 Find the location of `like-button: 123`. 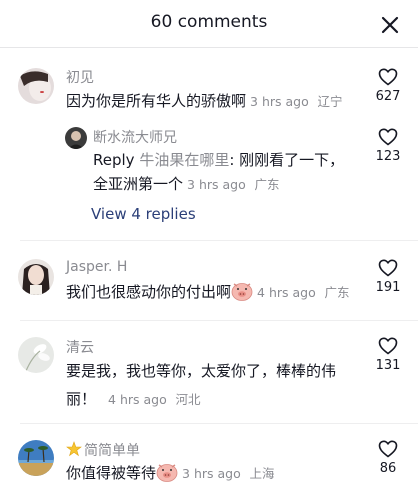

like-button: 123 is located at coordinates (388, 146).